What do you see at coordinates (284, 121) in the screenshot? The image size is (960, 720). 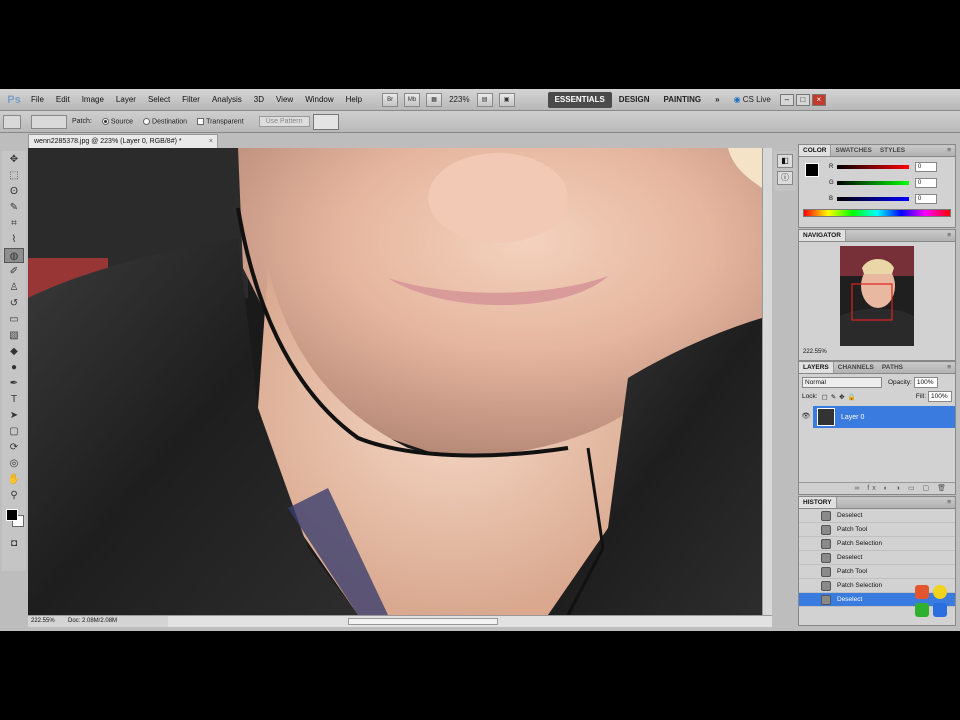 I see `use-pattern-button: Use Pattern` at bounding box center [284, 121].